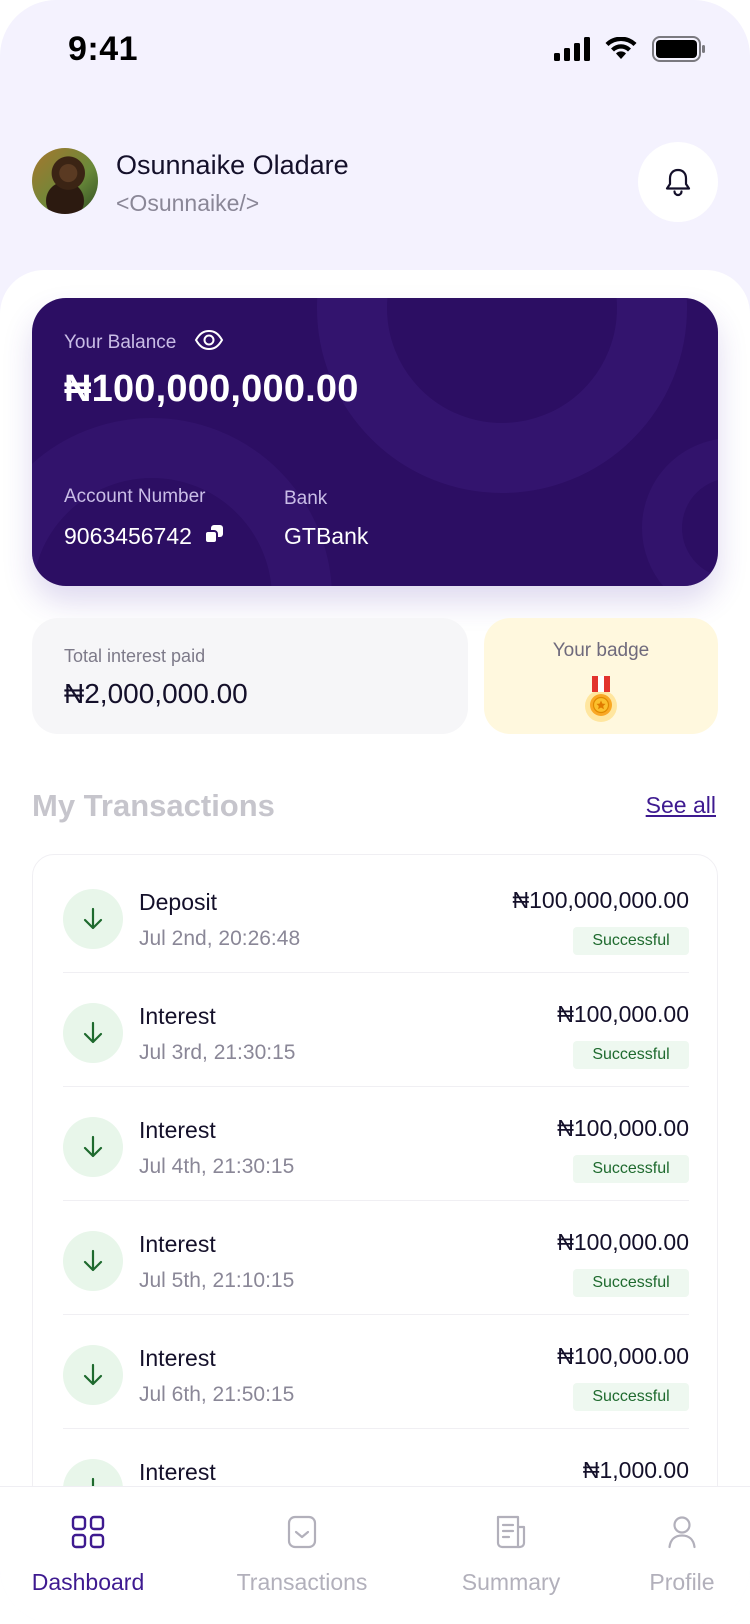 Image resolution: width=750 pixels, height=1624 pixels. What do you see at coordinates (682, 1555) in the screenshot?
I see `nav-profile: Profile` at bounding box center [682, 1555].